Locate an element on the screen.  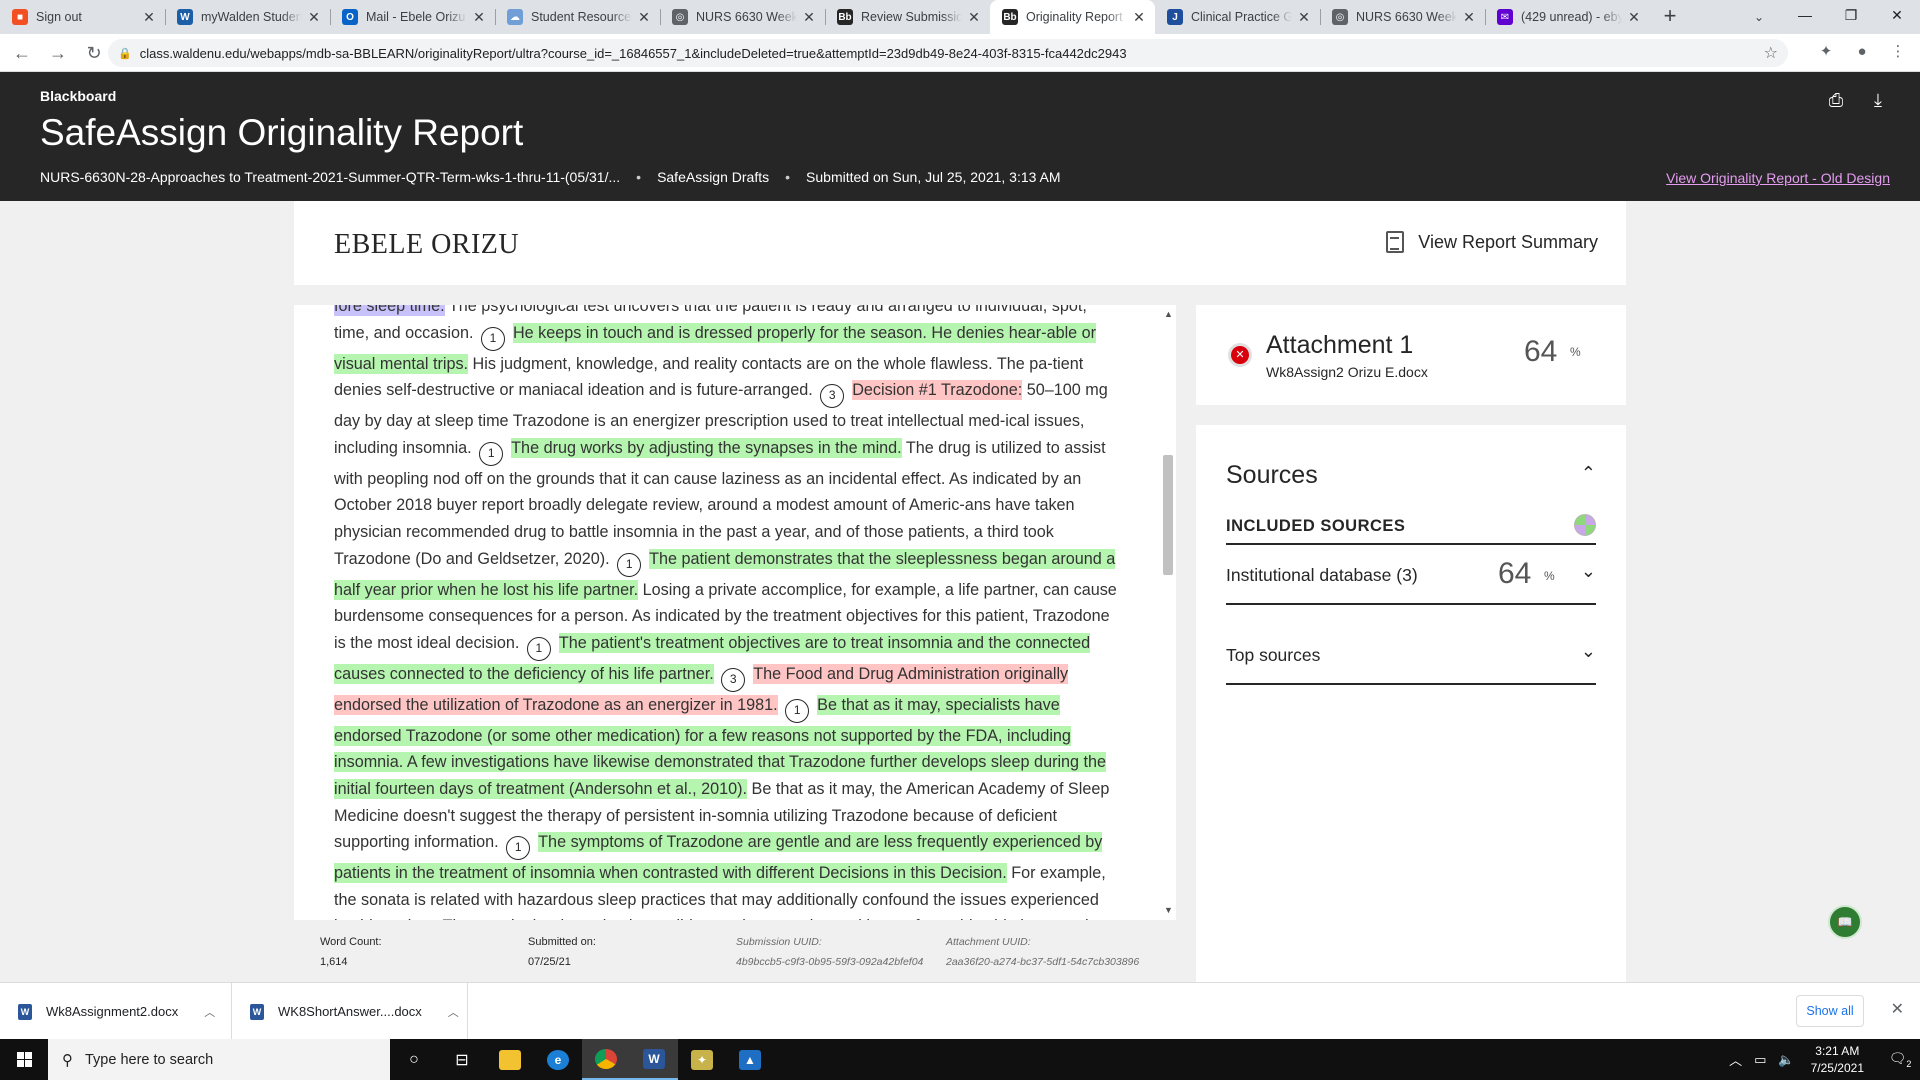
close-window-icon: ✕ is located at coordinates (1897, 15).